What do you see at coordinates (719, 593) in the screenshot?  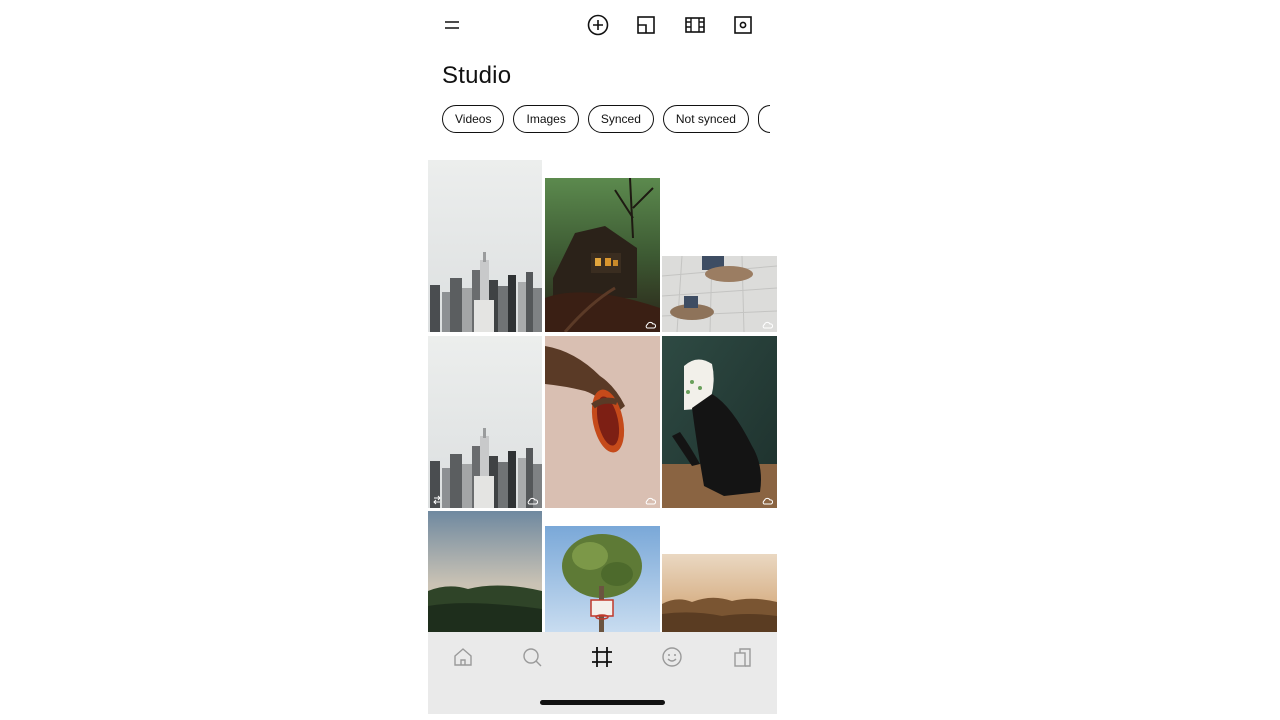 I see `sunset-clouds-photo` at bounding box center [719, 593].